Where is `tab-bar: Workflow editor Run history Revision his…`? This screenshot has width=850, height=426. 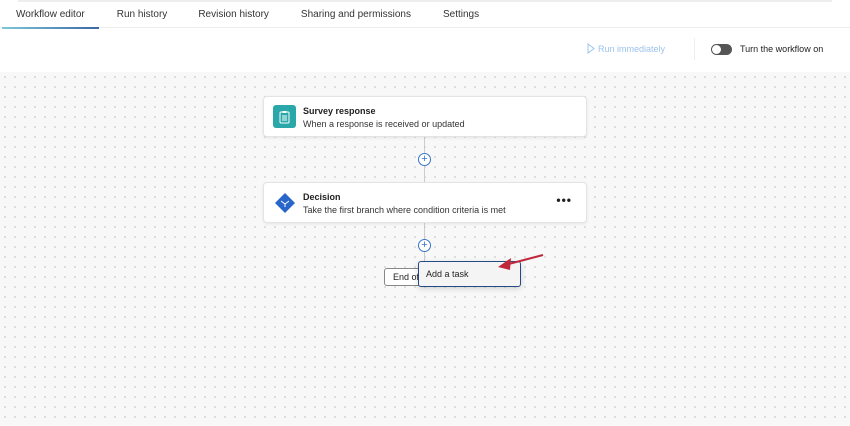
tab-bar: Workflow editor Run history Revision his… is located at coordinates (425, 14).